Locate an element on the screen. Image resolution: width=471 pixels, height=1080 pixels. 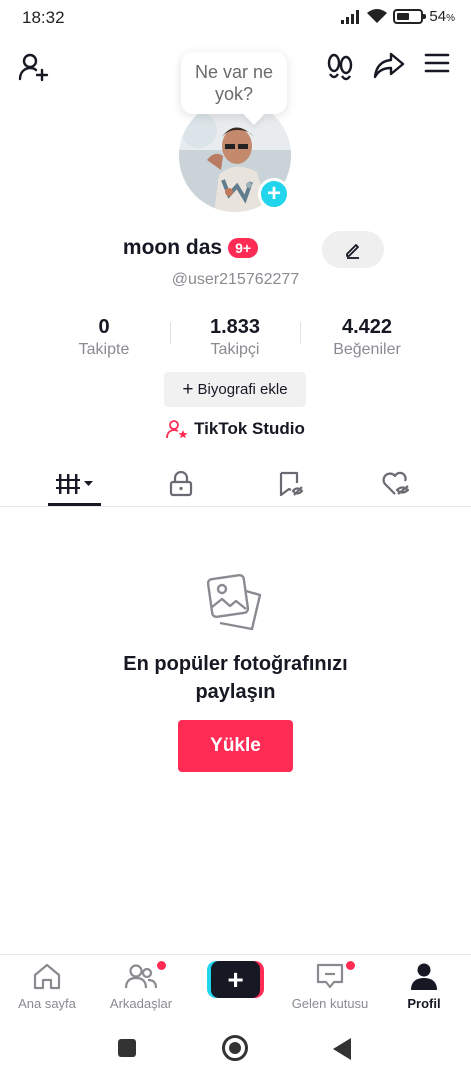
nav-home: Ana sayfa is located at coordinates (47, 986).